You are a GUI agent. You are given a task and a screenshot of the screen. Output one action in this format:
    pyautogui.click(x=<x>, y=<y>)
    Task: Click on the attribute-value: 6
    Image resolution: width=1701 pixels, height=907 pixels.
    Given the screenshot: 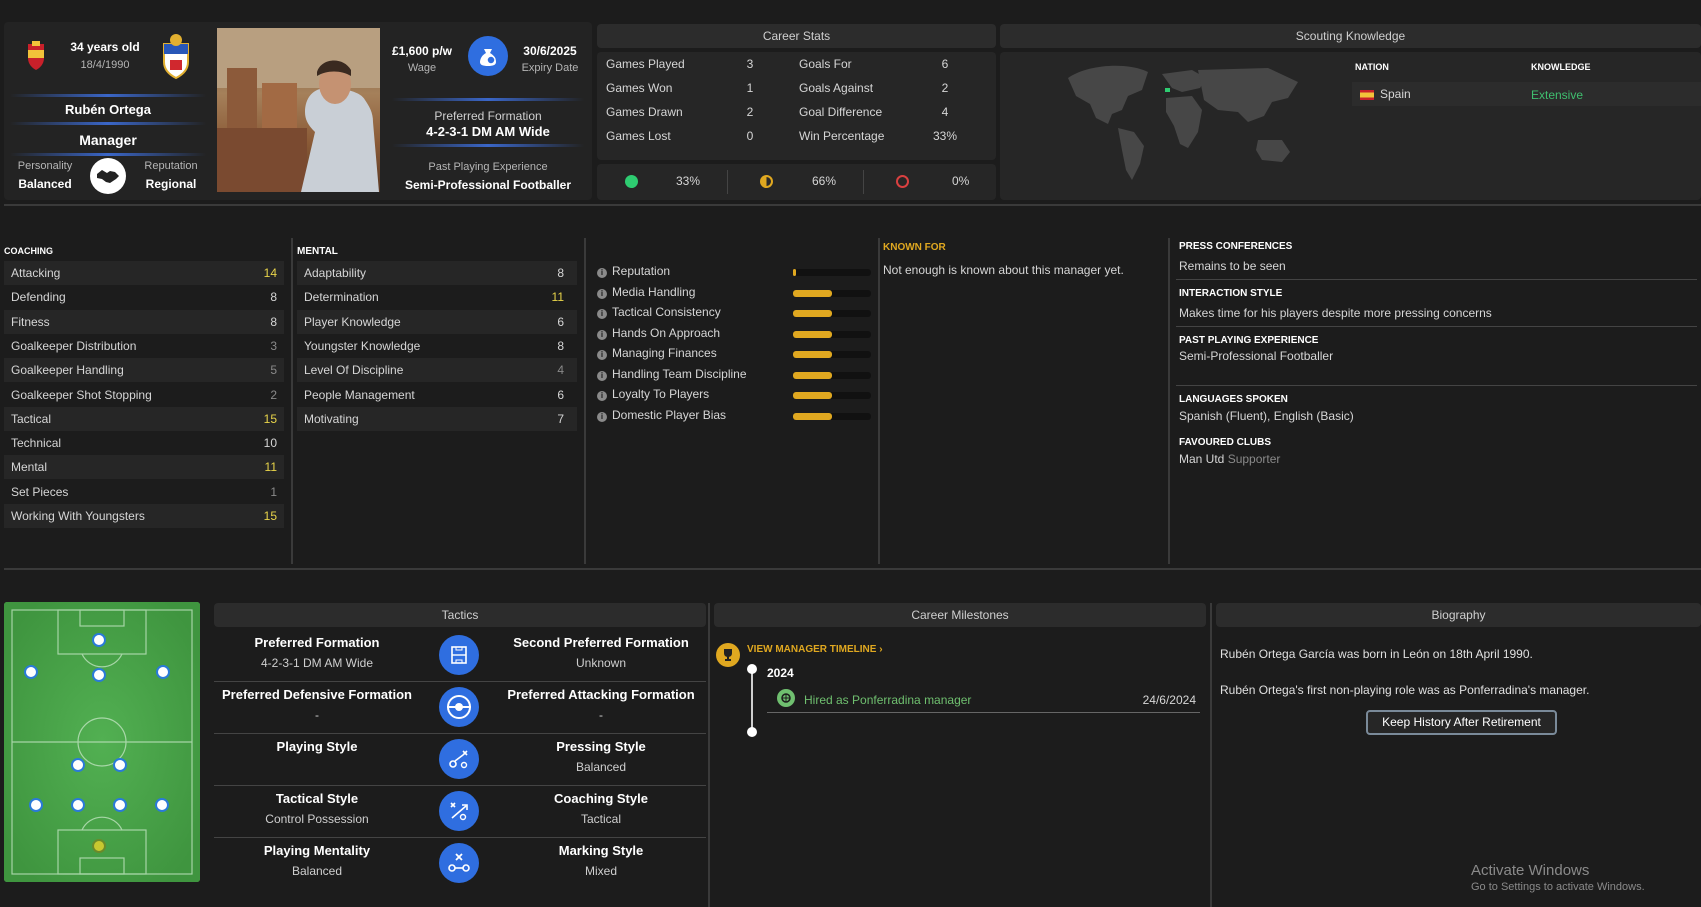 What is the action you would take?
    pyautogui.click(x=560, y=321)
    